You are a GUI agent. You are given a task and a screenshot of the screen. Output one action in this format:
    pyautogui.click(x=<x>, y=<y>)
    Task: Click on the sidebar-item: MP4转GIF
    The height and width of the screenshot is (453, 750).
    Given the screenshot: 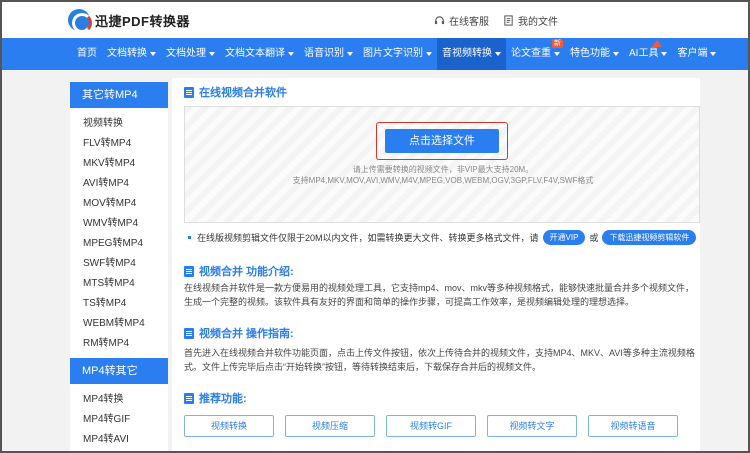 What is the action you would take?
    pyautogui.click(x=119, y=420)
    